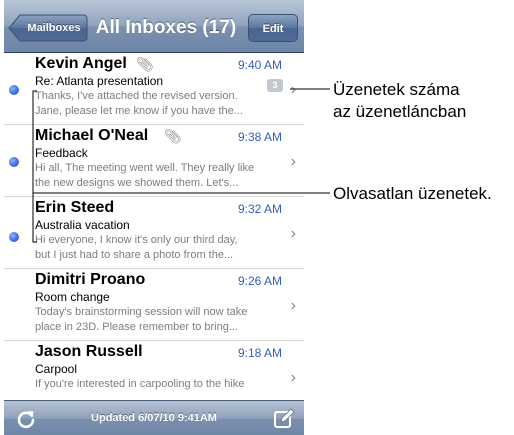 This screenshot has width=514, height=435. I want to click on thread-count-callout-line2: az üzenetláncban, so click(400, 111).